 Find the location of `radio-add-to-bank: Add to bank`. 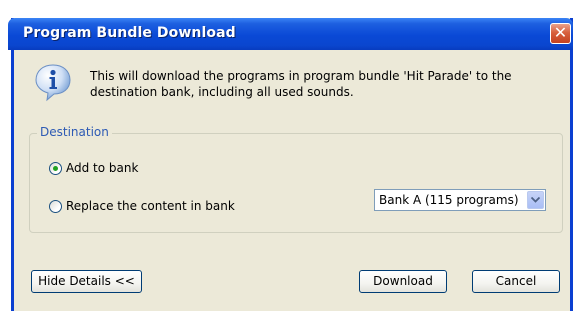

radio-add-to-bank: Add to bank is located at coordinates (93, 168).